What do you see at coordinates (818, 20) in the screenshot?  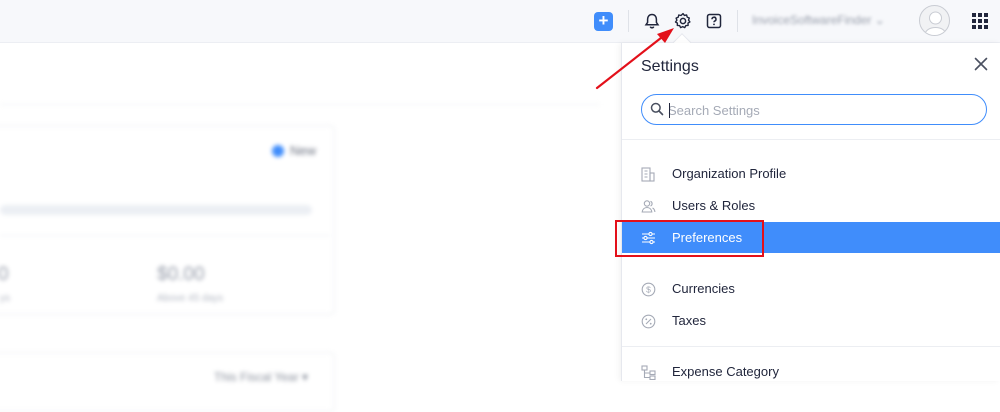 I see `organization-switcher: InvoiceSoftwareFinder ⌄` at bounding box center [818, 20].